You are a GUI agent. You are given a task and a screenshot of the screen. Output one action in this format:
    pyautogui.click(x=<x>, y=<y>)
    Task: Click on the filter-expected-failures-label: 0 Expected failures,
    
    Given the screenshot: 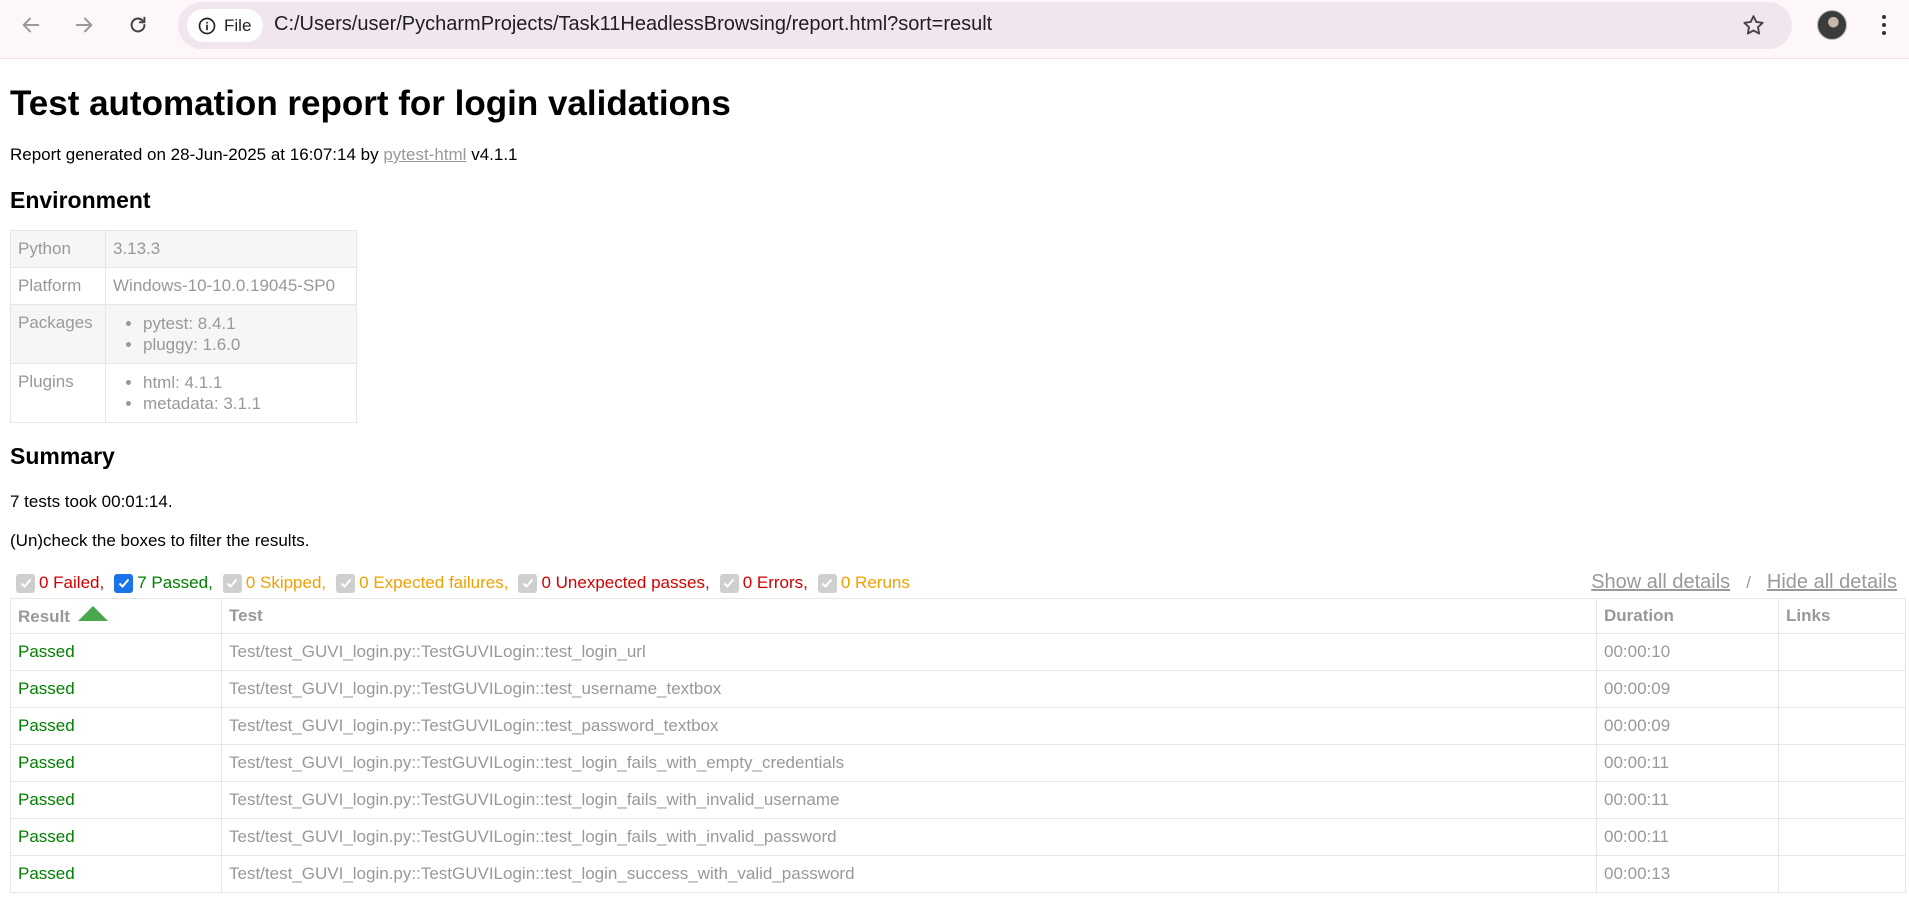 What is the action you would take?
    pyautogui.click(x=434, y=582)
    